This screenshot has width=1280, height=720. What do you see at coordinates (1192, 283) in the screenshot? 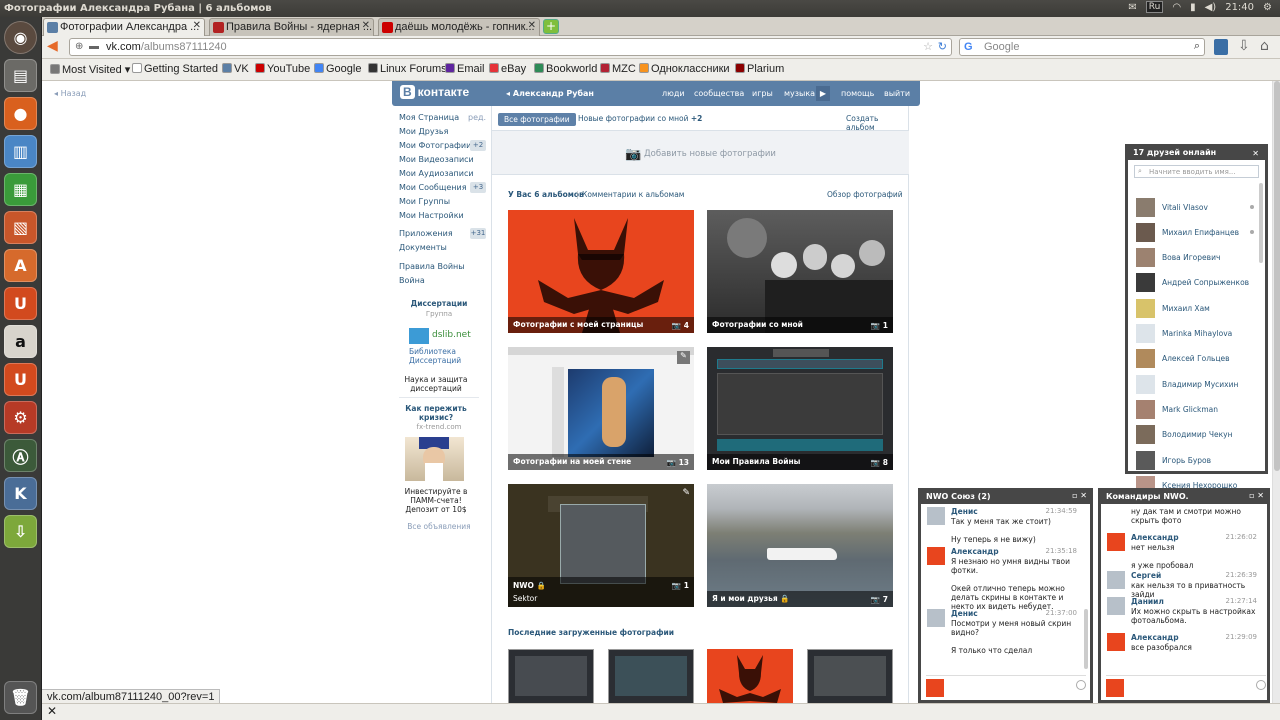
I see `friend-item: Андрей Сопрыженков` at bounding box center [1192, 283].